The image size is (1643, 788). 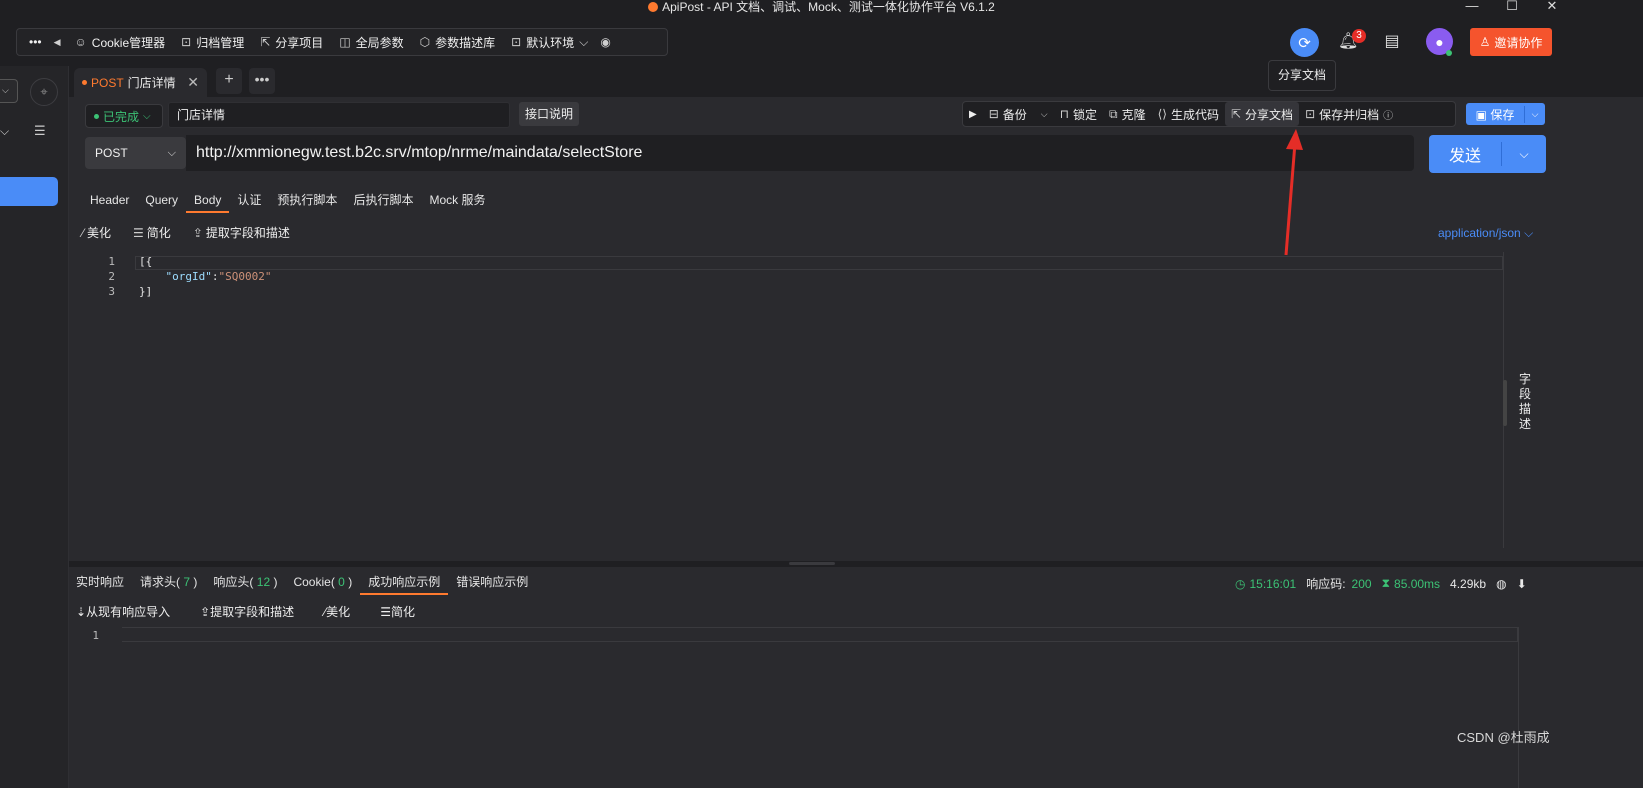 What do you see at coordinates (107, 82) in the screenshot?
I see `tab-method: POST` at bounding box center [107, 82].